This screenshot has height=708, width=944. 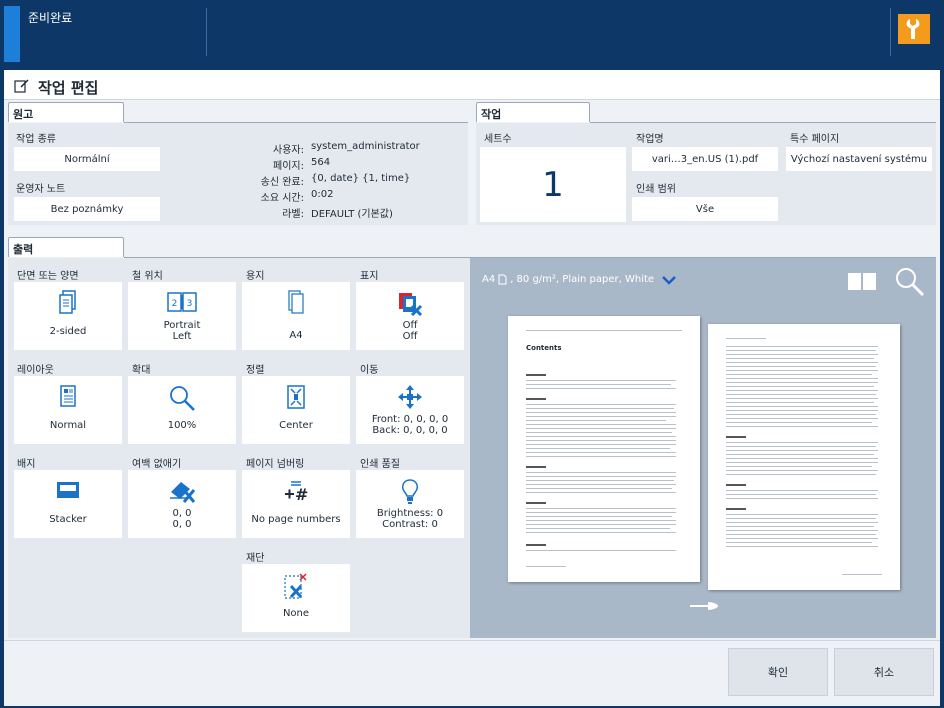 I want to click on tile-label: 철 위치, so click(x=147, y=276).